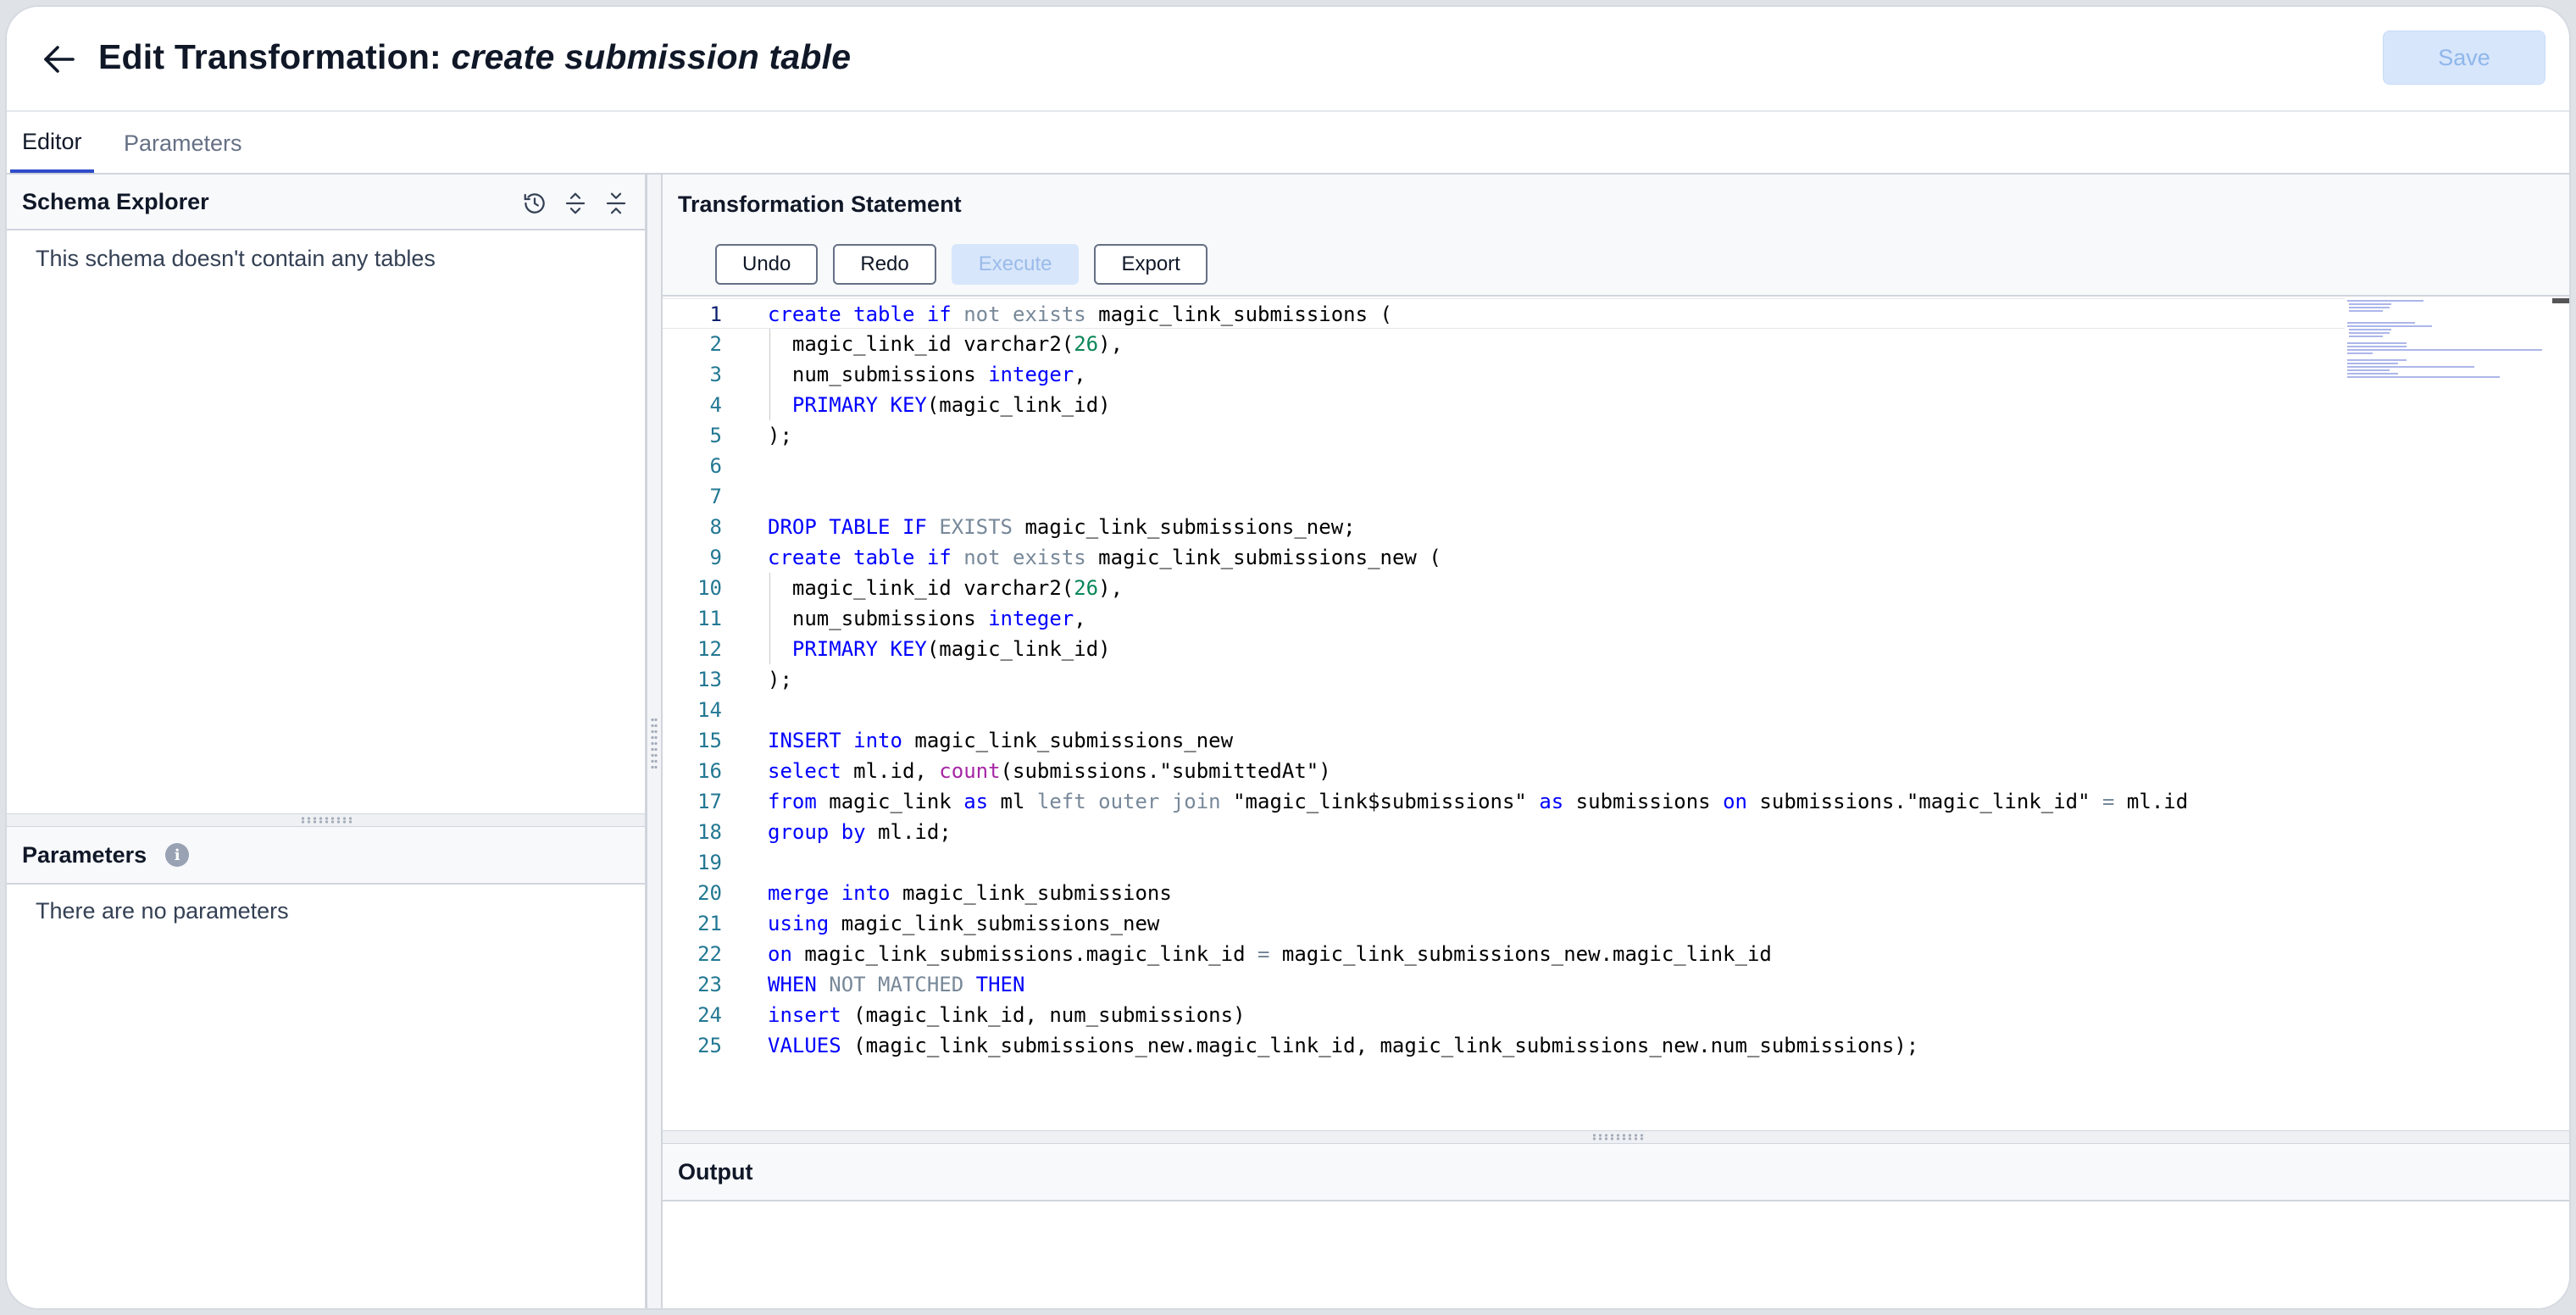 Image resolution: width=2576 pixels, height=1315 pixels. What do you see at coordinates (1510, 679) in the screenshot?
I see `code-line: 13);` at bounding box center [1510, 679].